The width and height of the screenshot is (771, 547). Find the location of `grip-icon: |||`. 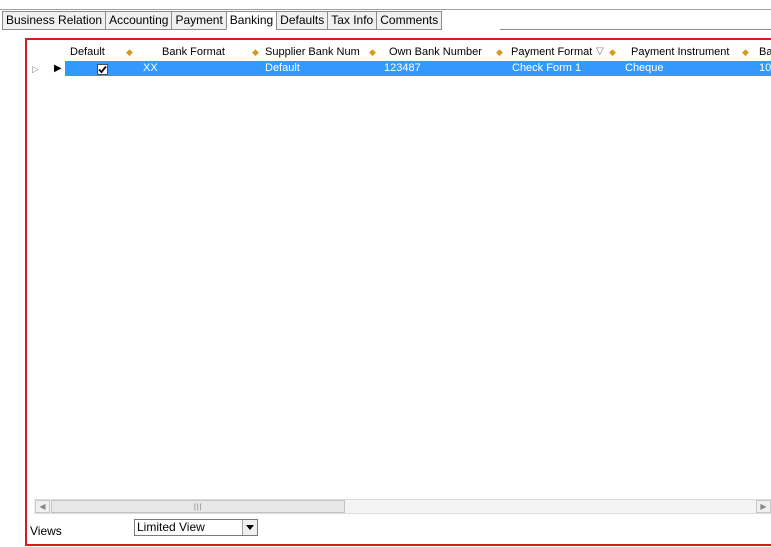

grip-icon: ||| is located at coordinates (198, 507).